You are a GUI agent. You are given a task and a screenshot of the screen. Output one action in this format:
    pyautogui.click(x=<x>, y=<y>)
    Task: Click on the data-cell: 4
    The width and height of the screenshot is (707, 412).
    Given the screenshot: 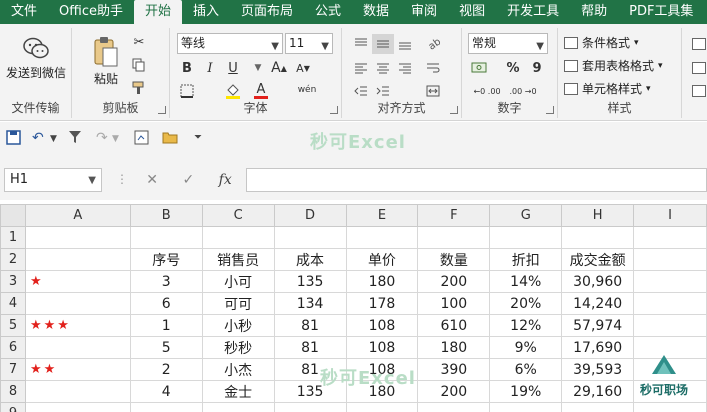 What is the action you would take?
    pyautogui.click(x=166, y=391)
    